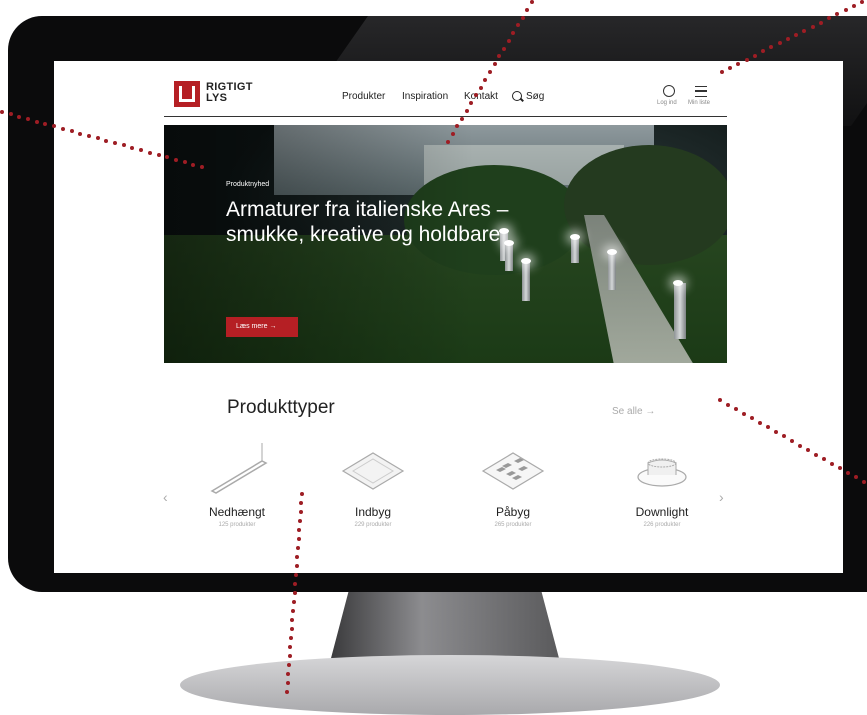 The width and height of the screenshot is (867, 715). What do you see at coordinates (262, 327) in the screenshot?
I see `read-more-button: Læs mere →` at bounding box center [262, 327].